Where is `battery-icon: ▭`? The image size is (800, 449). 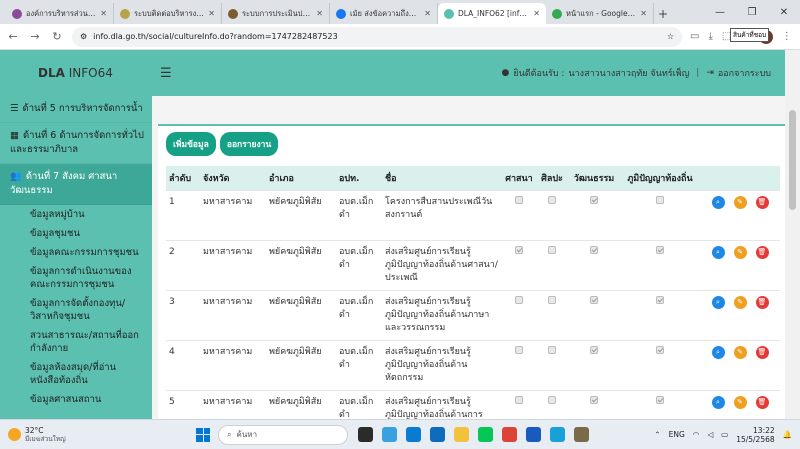 battery-icon: ▭ is located at coordinates (724, 434).